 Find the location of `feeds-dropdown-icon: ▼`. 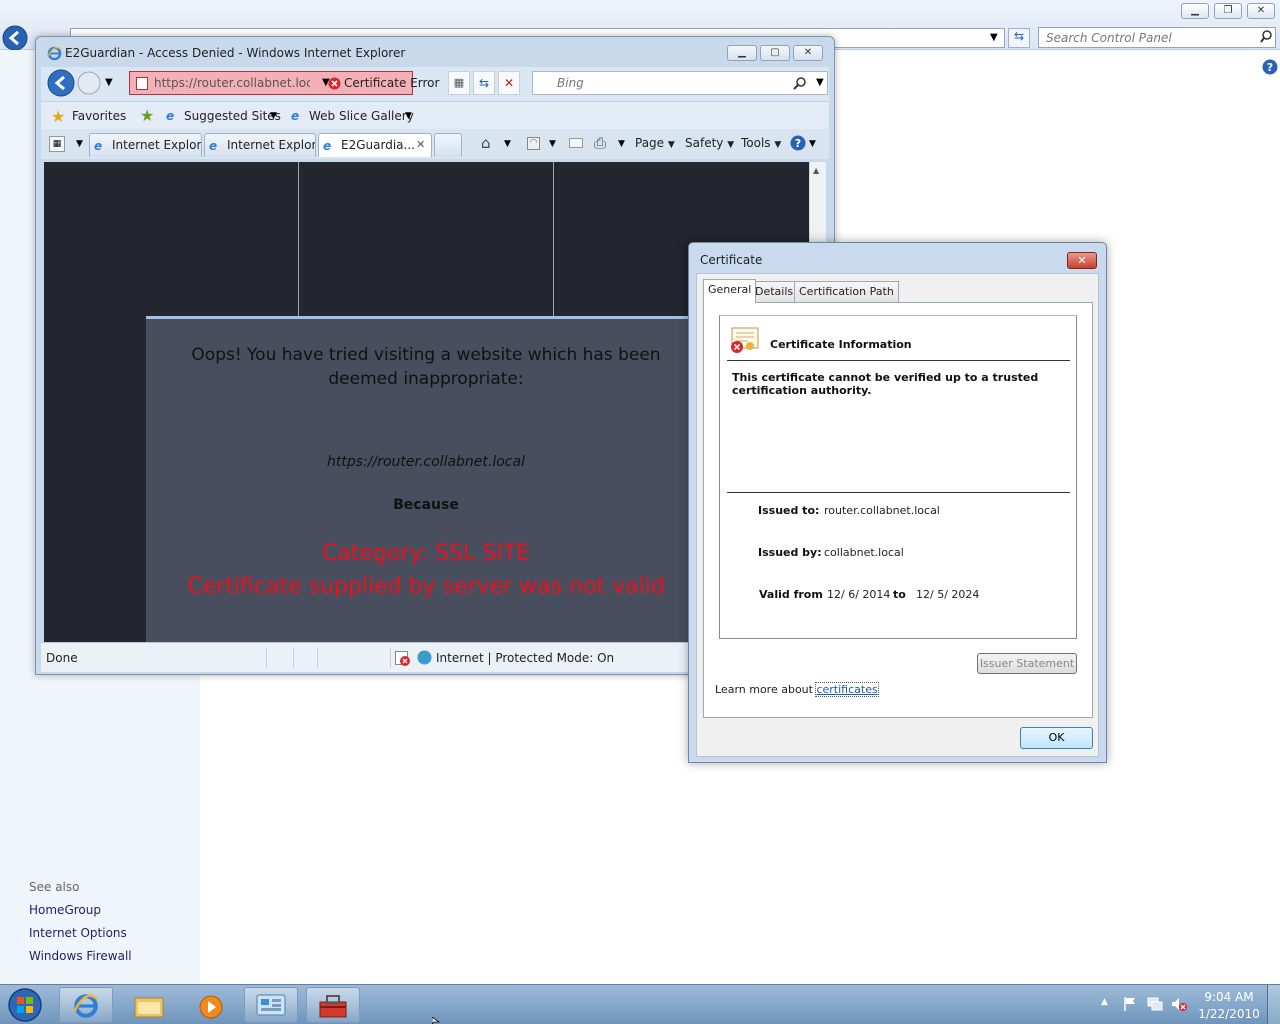

feeds-dropdown-icon: ▼ is located at coordinates (552, 144).